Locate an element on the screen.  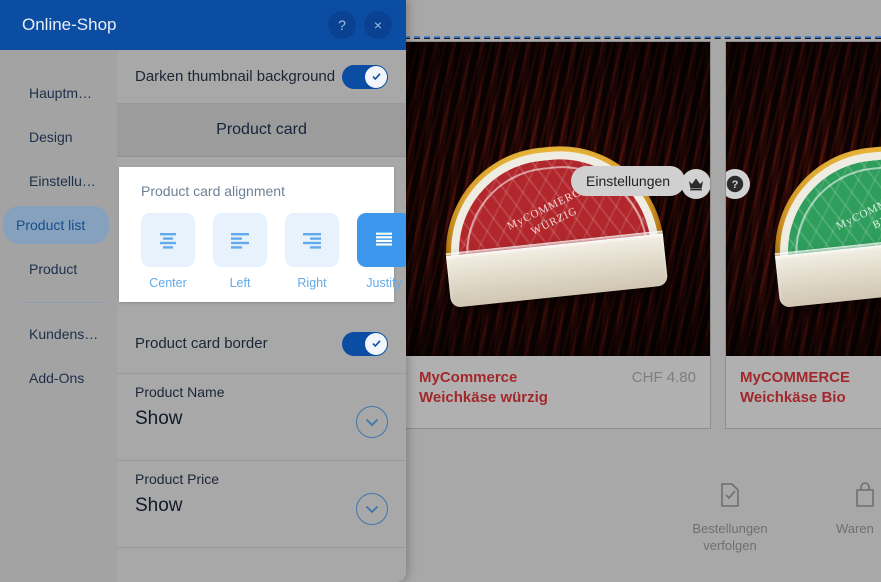
shopping-bag-icon is located at coordinates (867, 497).